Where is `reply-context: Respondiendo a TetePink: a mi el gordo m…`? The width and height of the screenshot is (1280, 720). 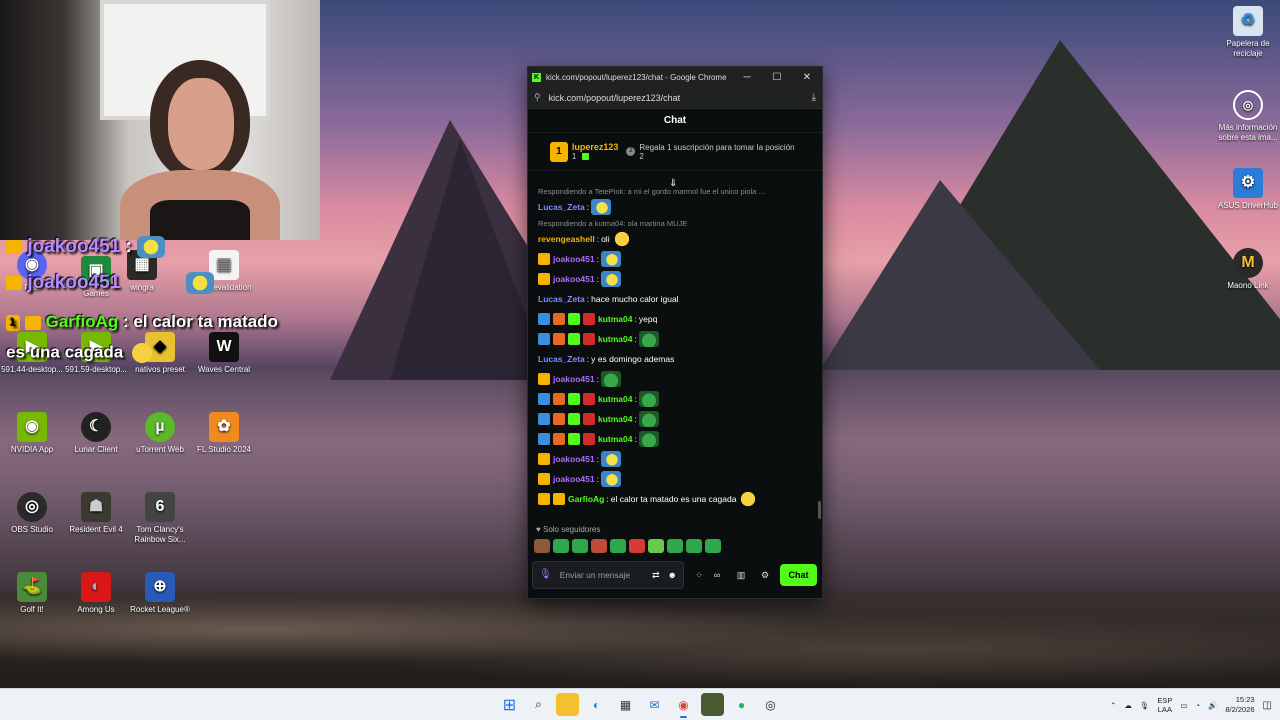 reply-context: Respondiendo a TetePink: a mi el gordo m… is located at coordinates (675, 191).